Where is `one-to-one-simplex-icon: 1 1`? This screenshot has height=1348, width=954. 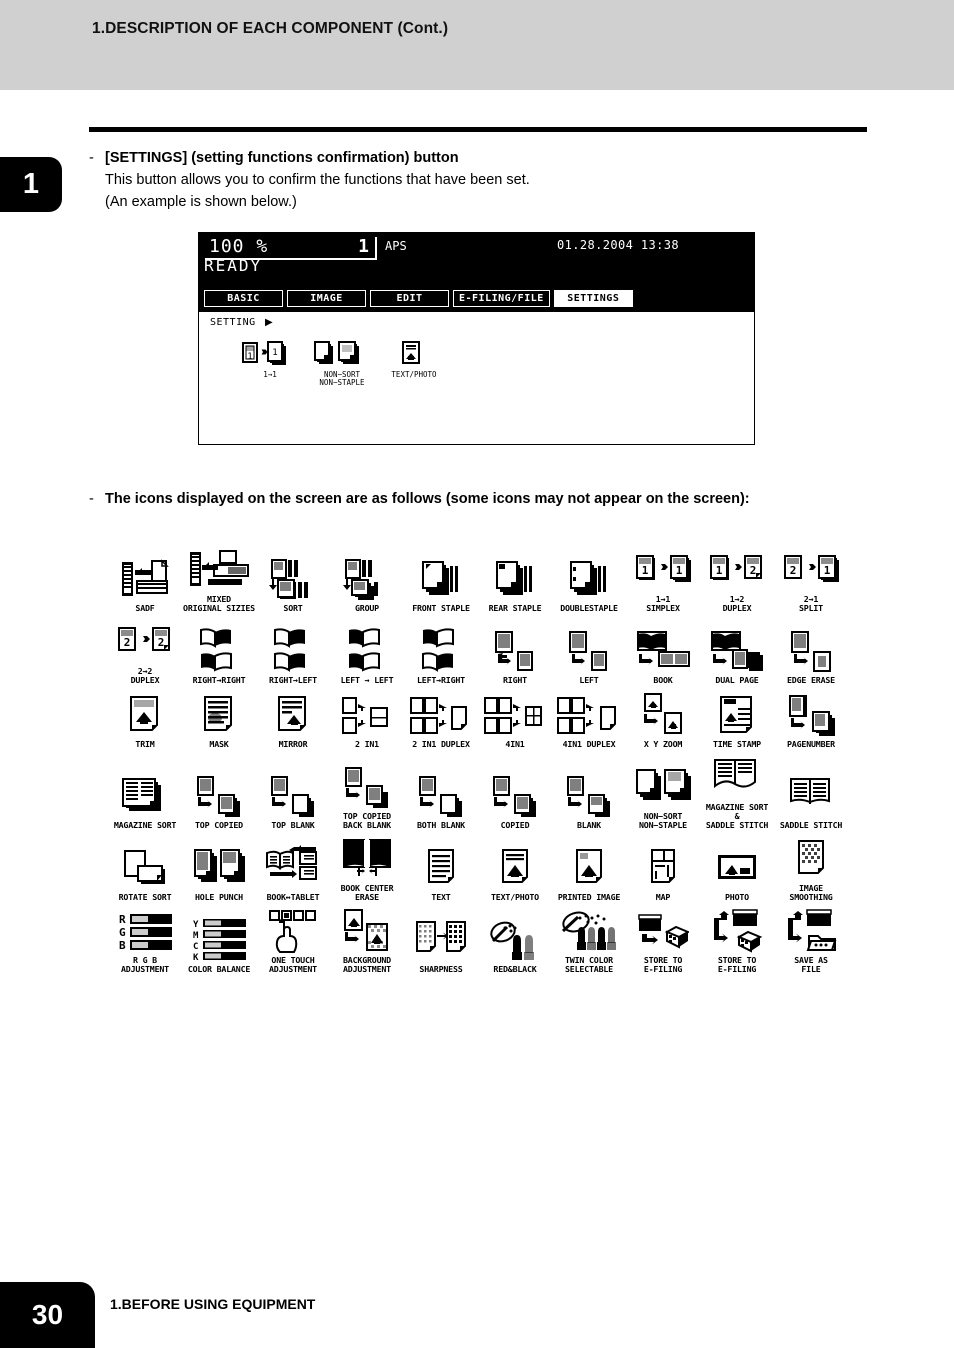
one-to-one-simplex-icon: 1 1 is located at coordinates (663, 568).